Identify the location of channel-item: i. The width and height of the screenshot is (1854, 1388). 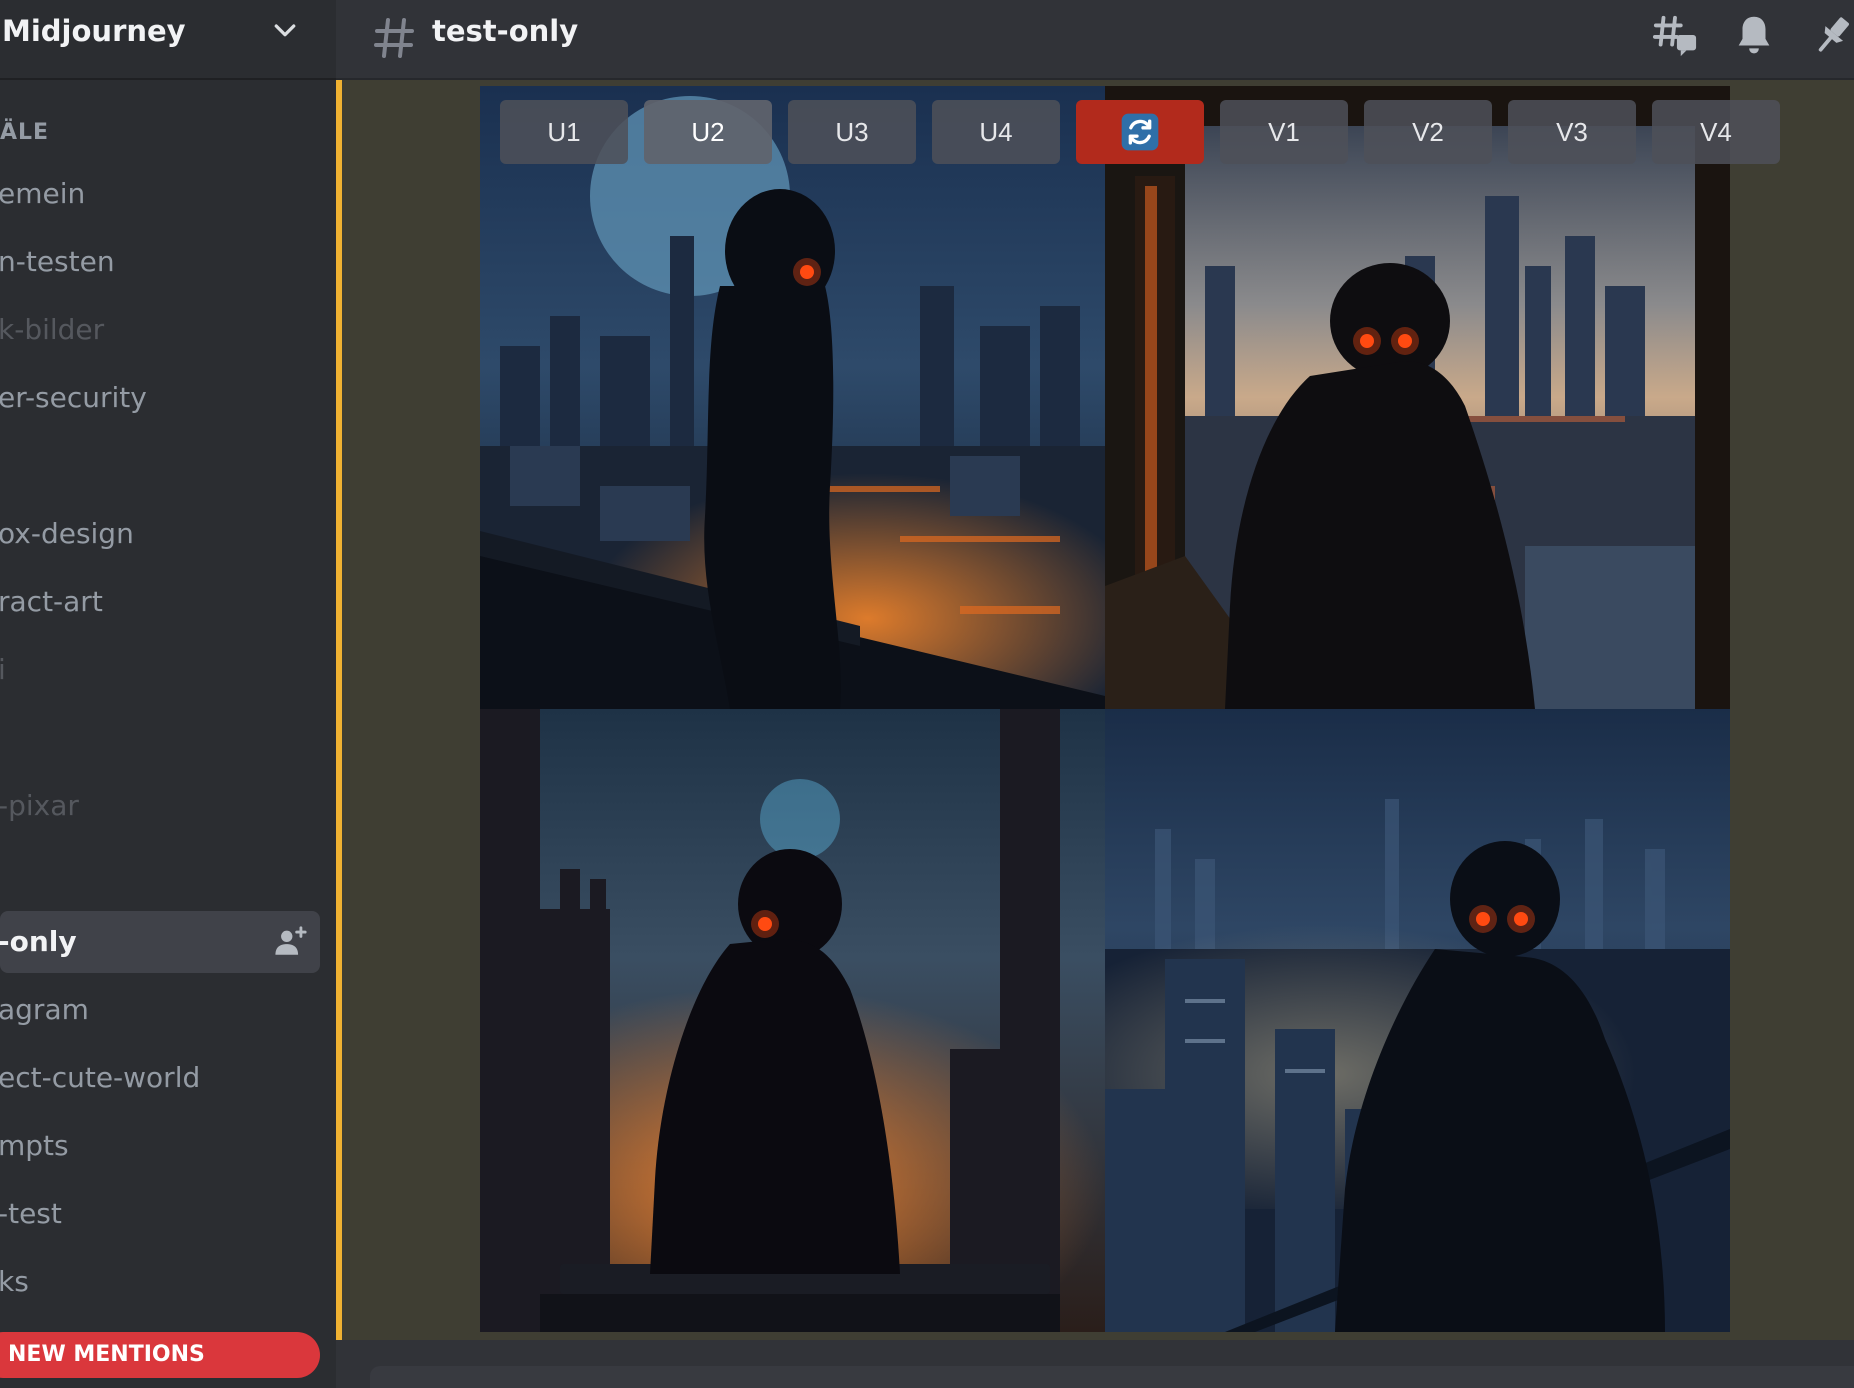
(160, 670).